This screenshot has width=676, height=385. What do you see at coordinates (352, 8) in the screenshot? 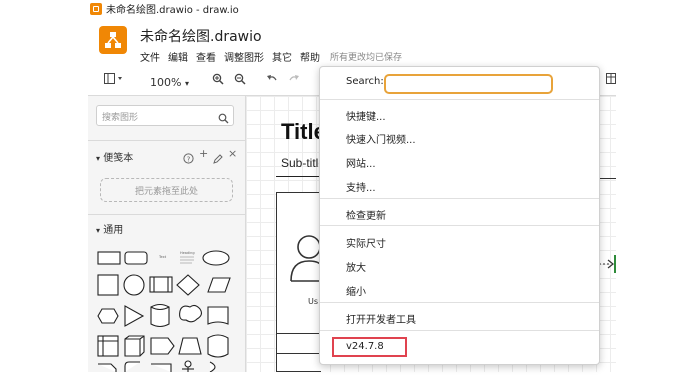
I see `window-titlebar: 未命名绘图.drawio - draw.io` at bounding box center [352, 8].